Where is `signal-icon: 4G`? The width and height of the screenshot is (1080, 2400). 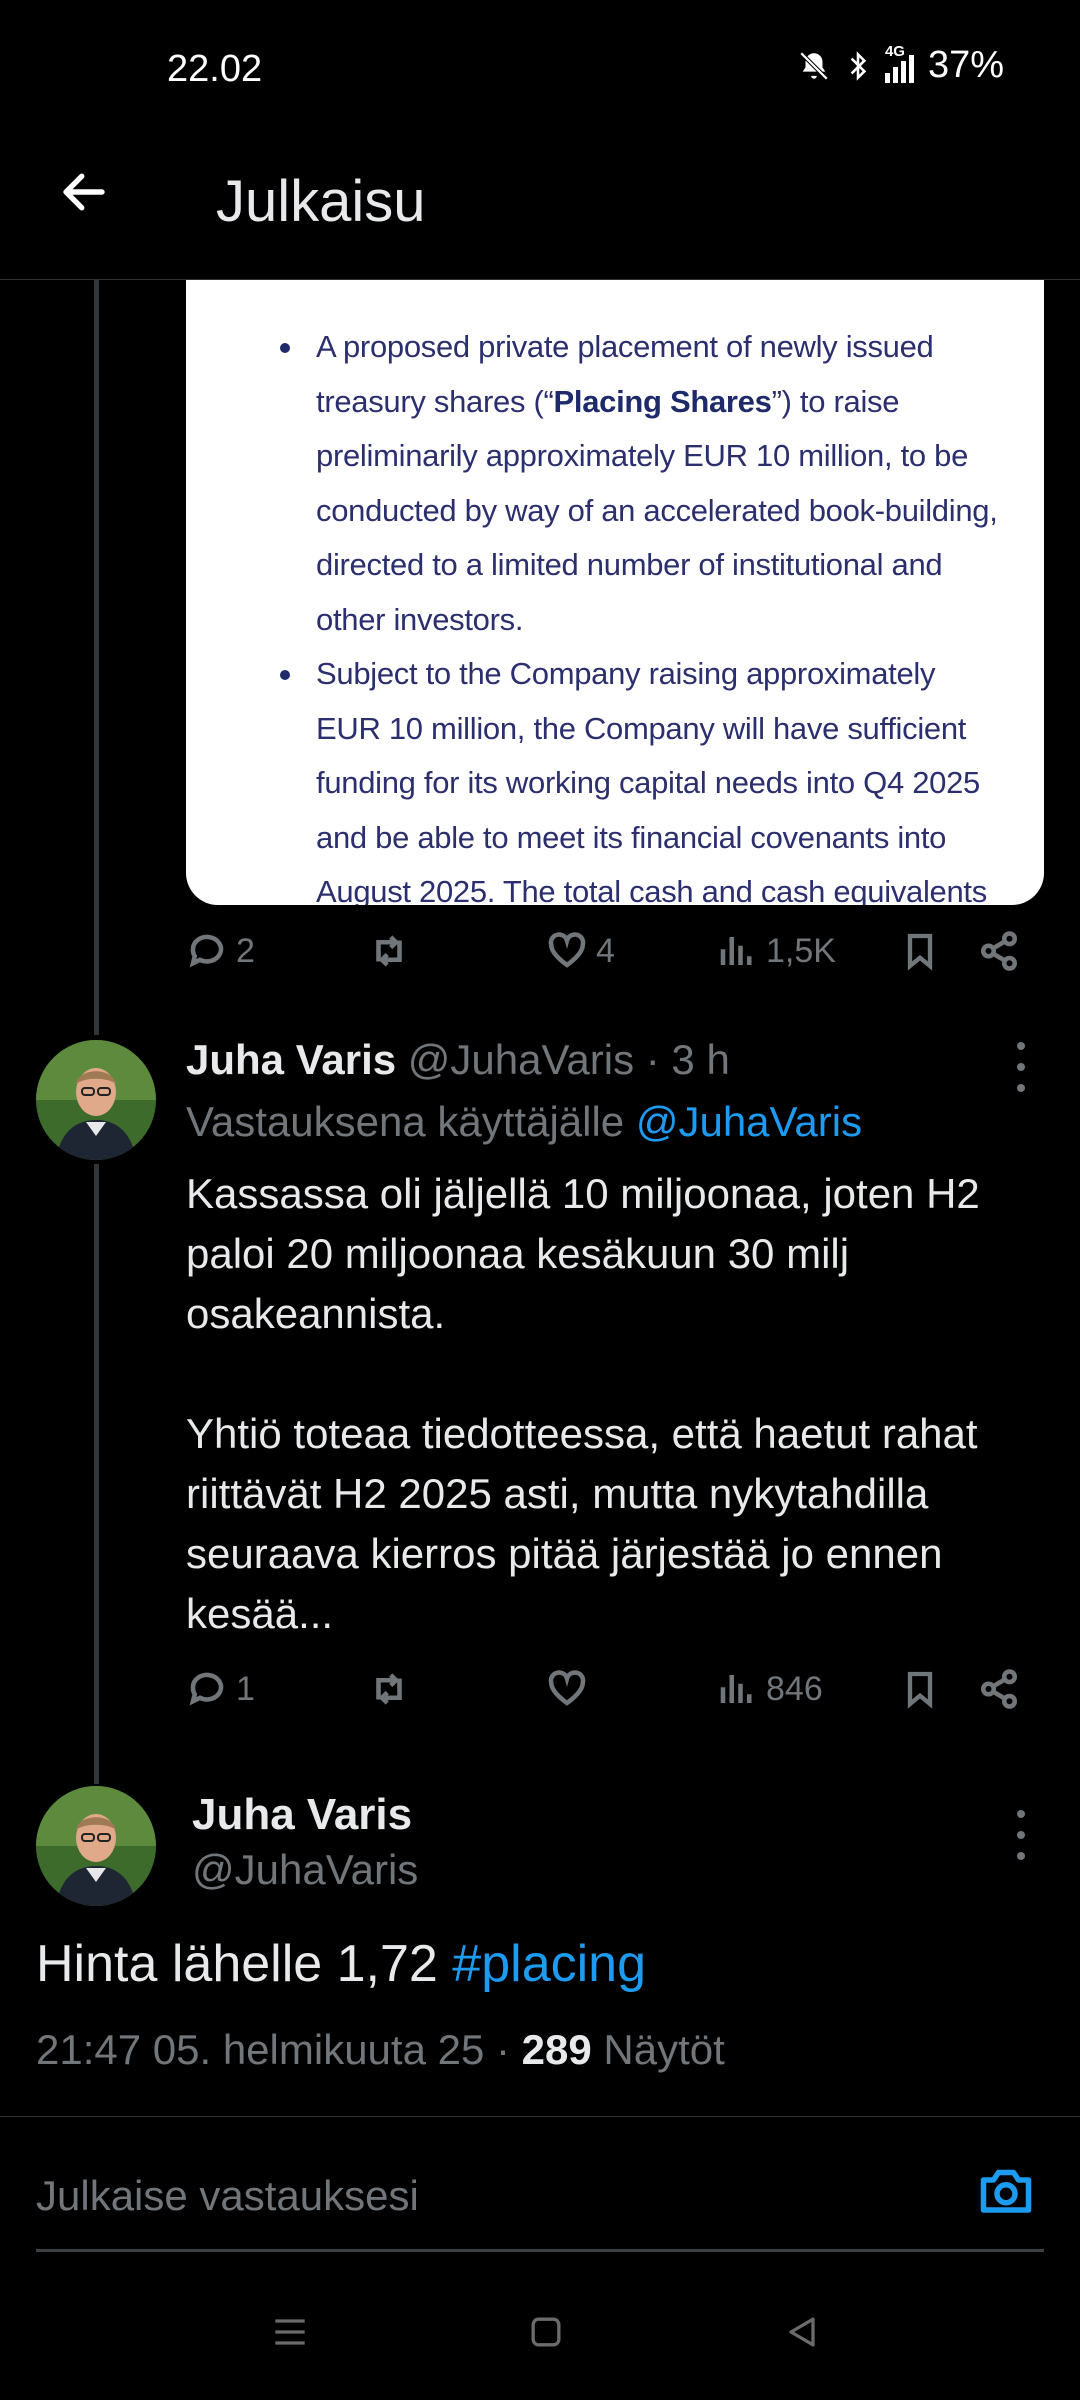
signal-icon: 4G is located at coordinates (899, 63).